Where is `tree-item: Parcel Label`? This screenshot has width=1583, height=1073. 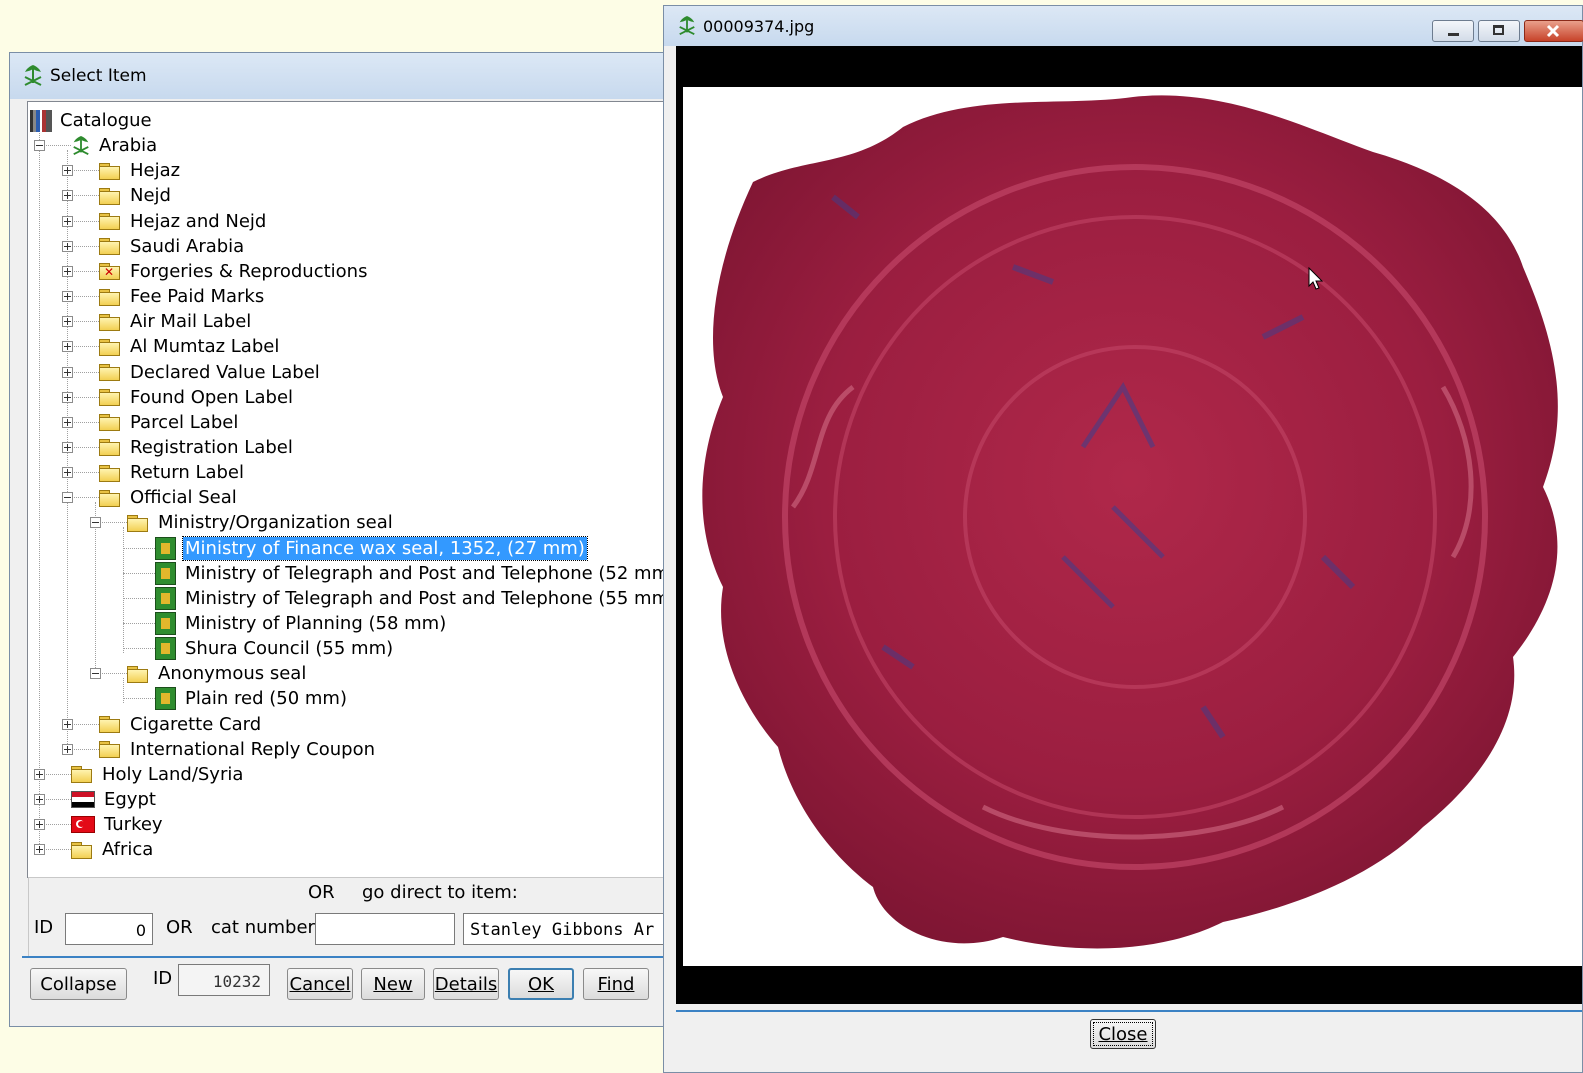
tree-item: Parcel Label is located at coordinates (169, 422).